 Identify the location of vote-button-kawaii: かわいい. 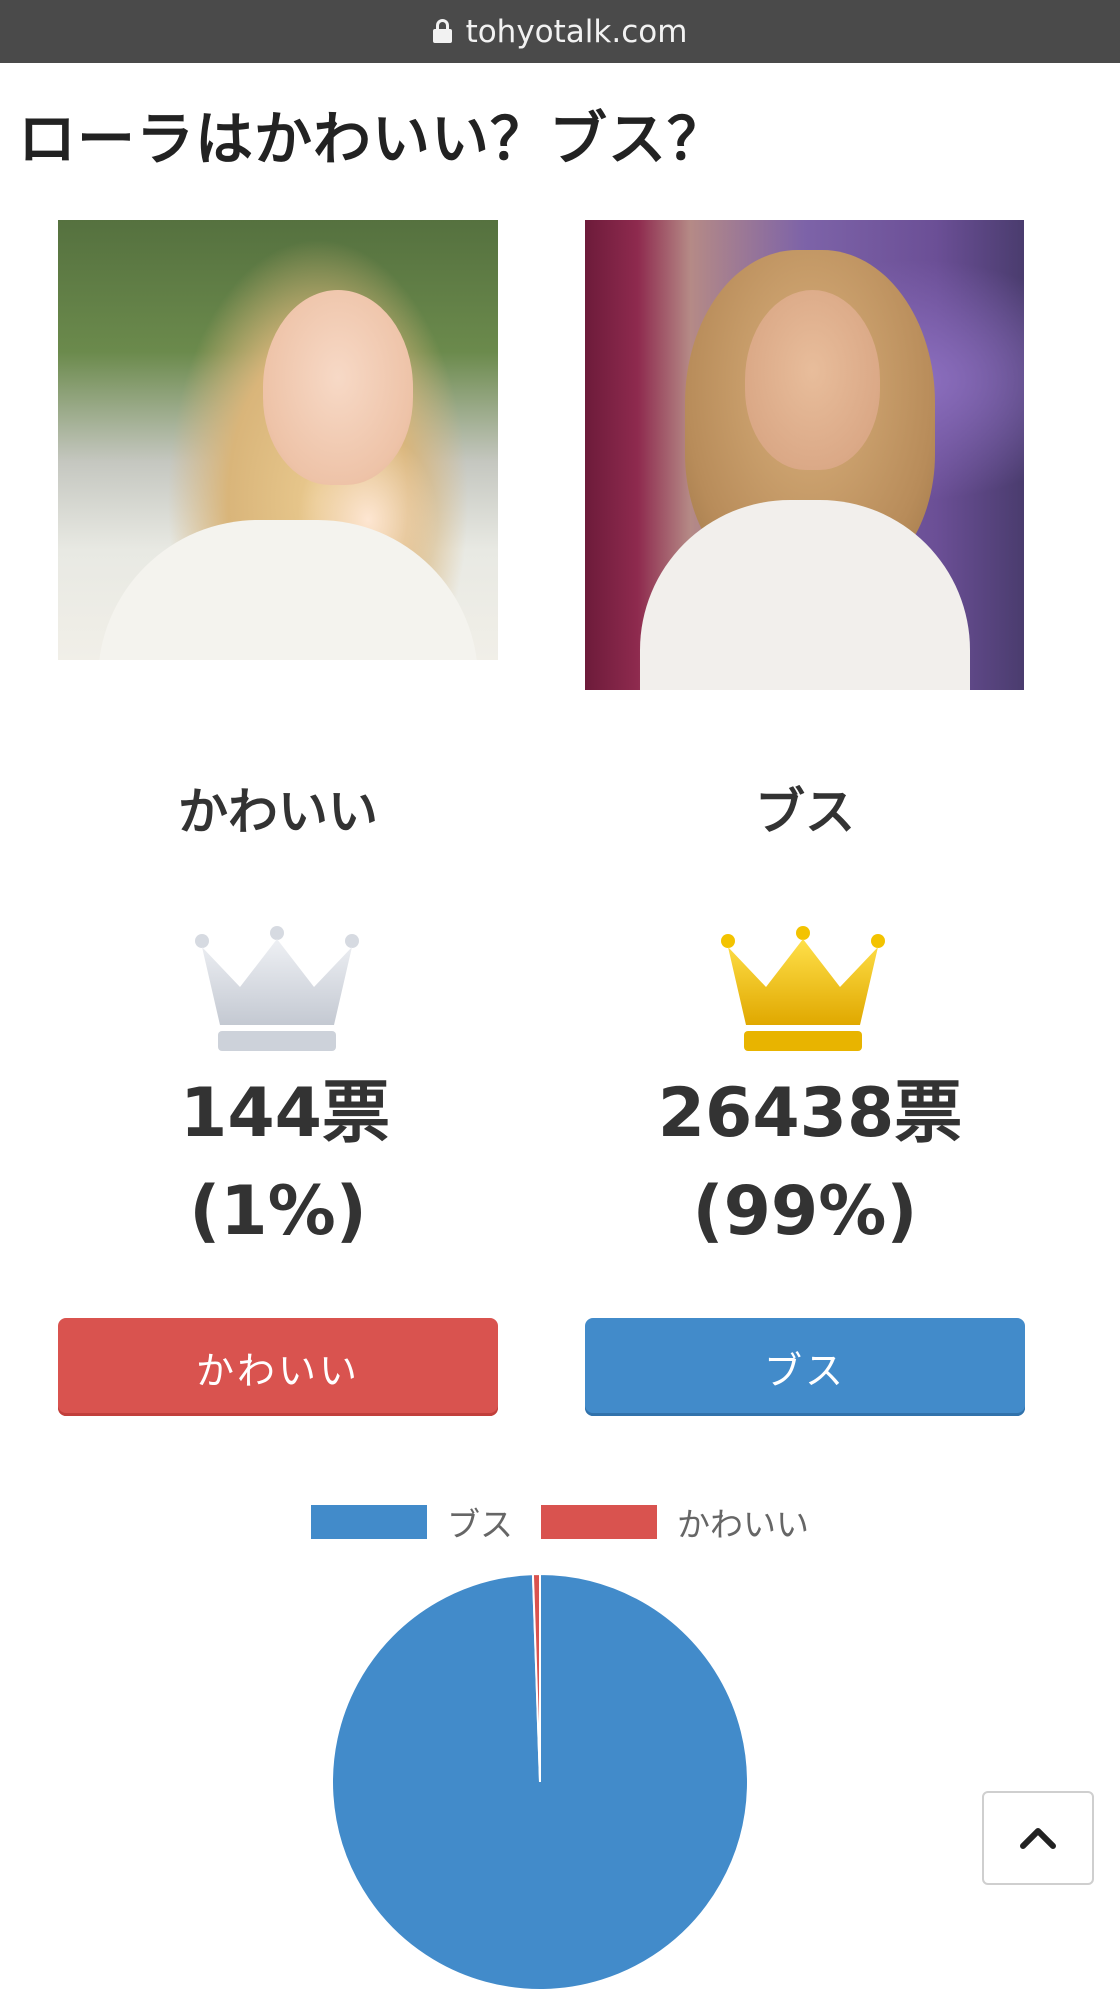
(278, 1367).